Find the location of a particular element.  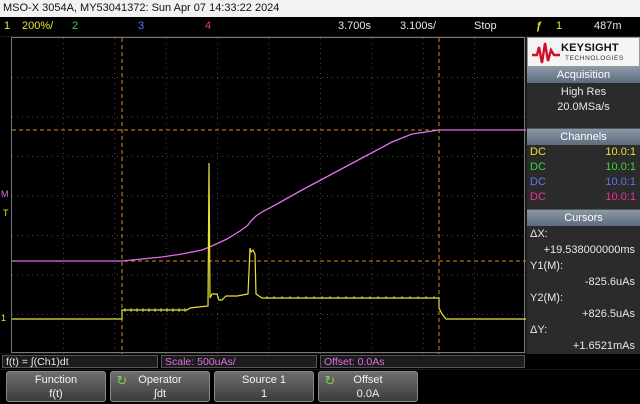

ch2-number: 2 is located at coordinates (75, 26).